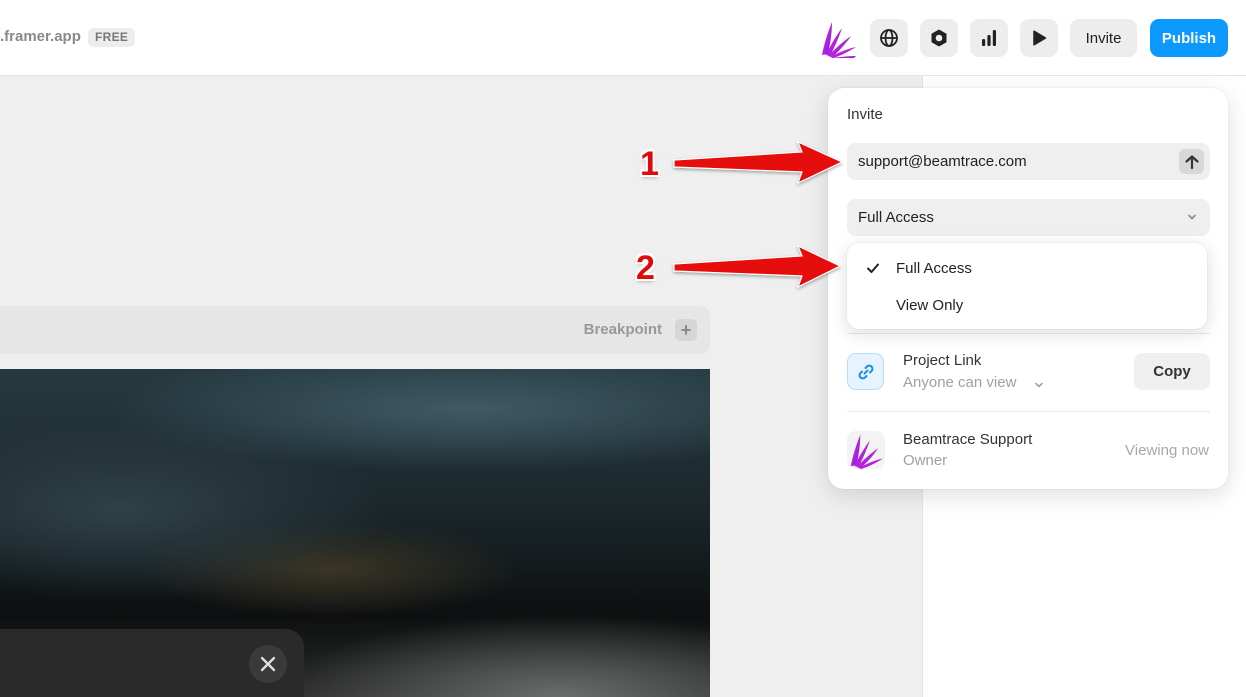  I want to click on breakpoint-label: Breakpoint, so click(623, 329).